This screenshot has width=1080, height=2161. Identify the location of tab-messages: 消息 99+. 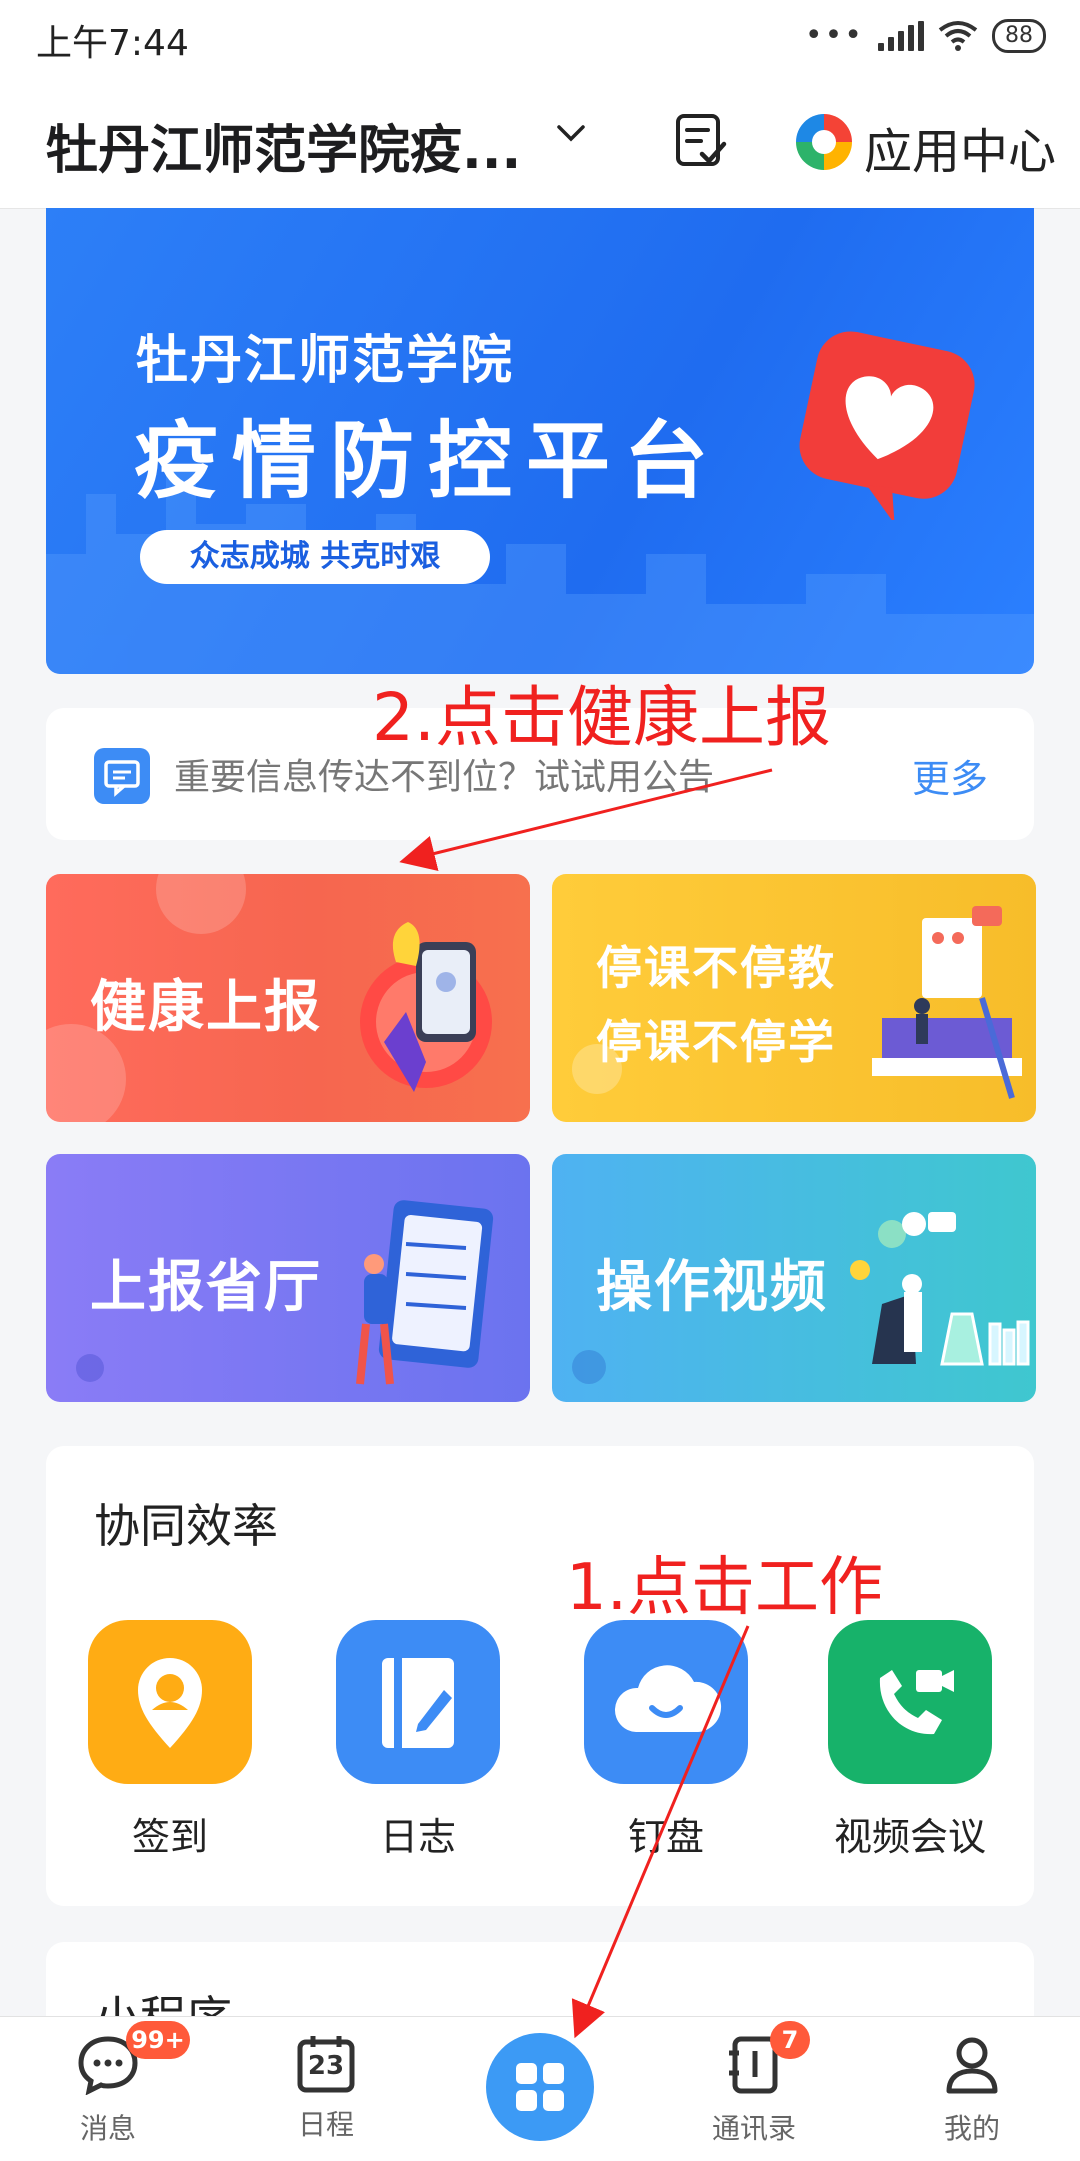
(114, 2084).